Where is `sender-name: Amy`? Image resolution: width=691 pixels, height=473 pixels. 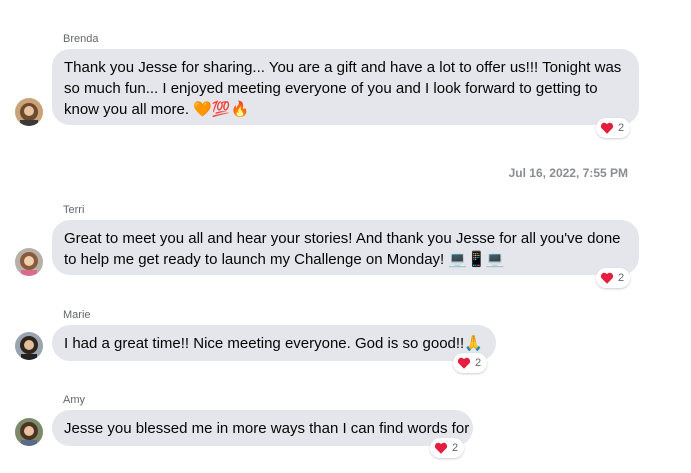 sender-name: Amy is located at coordinates (74, 400).